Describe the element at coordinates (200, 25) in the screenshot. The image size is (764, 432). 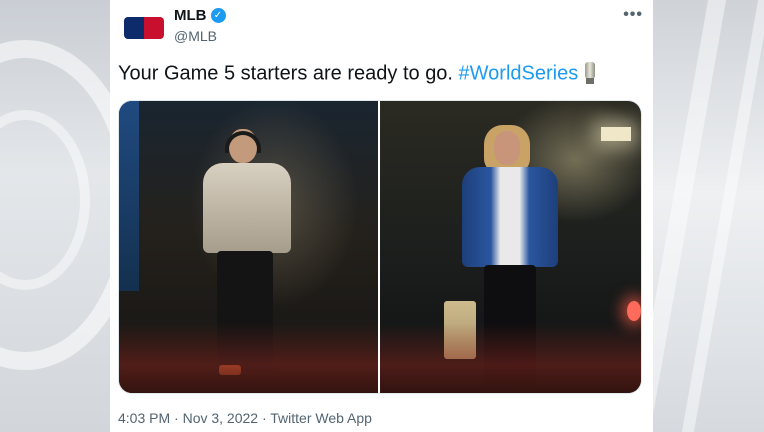
I see `author-block: MLB ✓ @MLB` at that location.